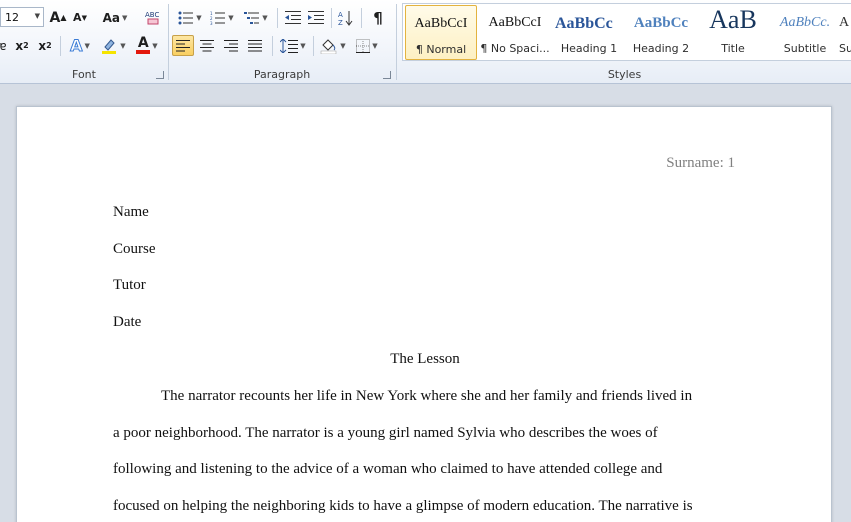 The image size is (851, 522). I want to click on style-name: Su, so click(845, 48).